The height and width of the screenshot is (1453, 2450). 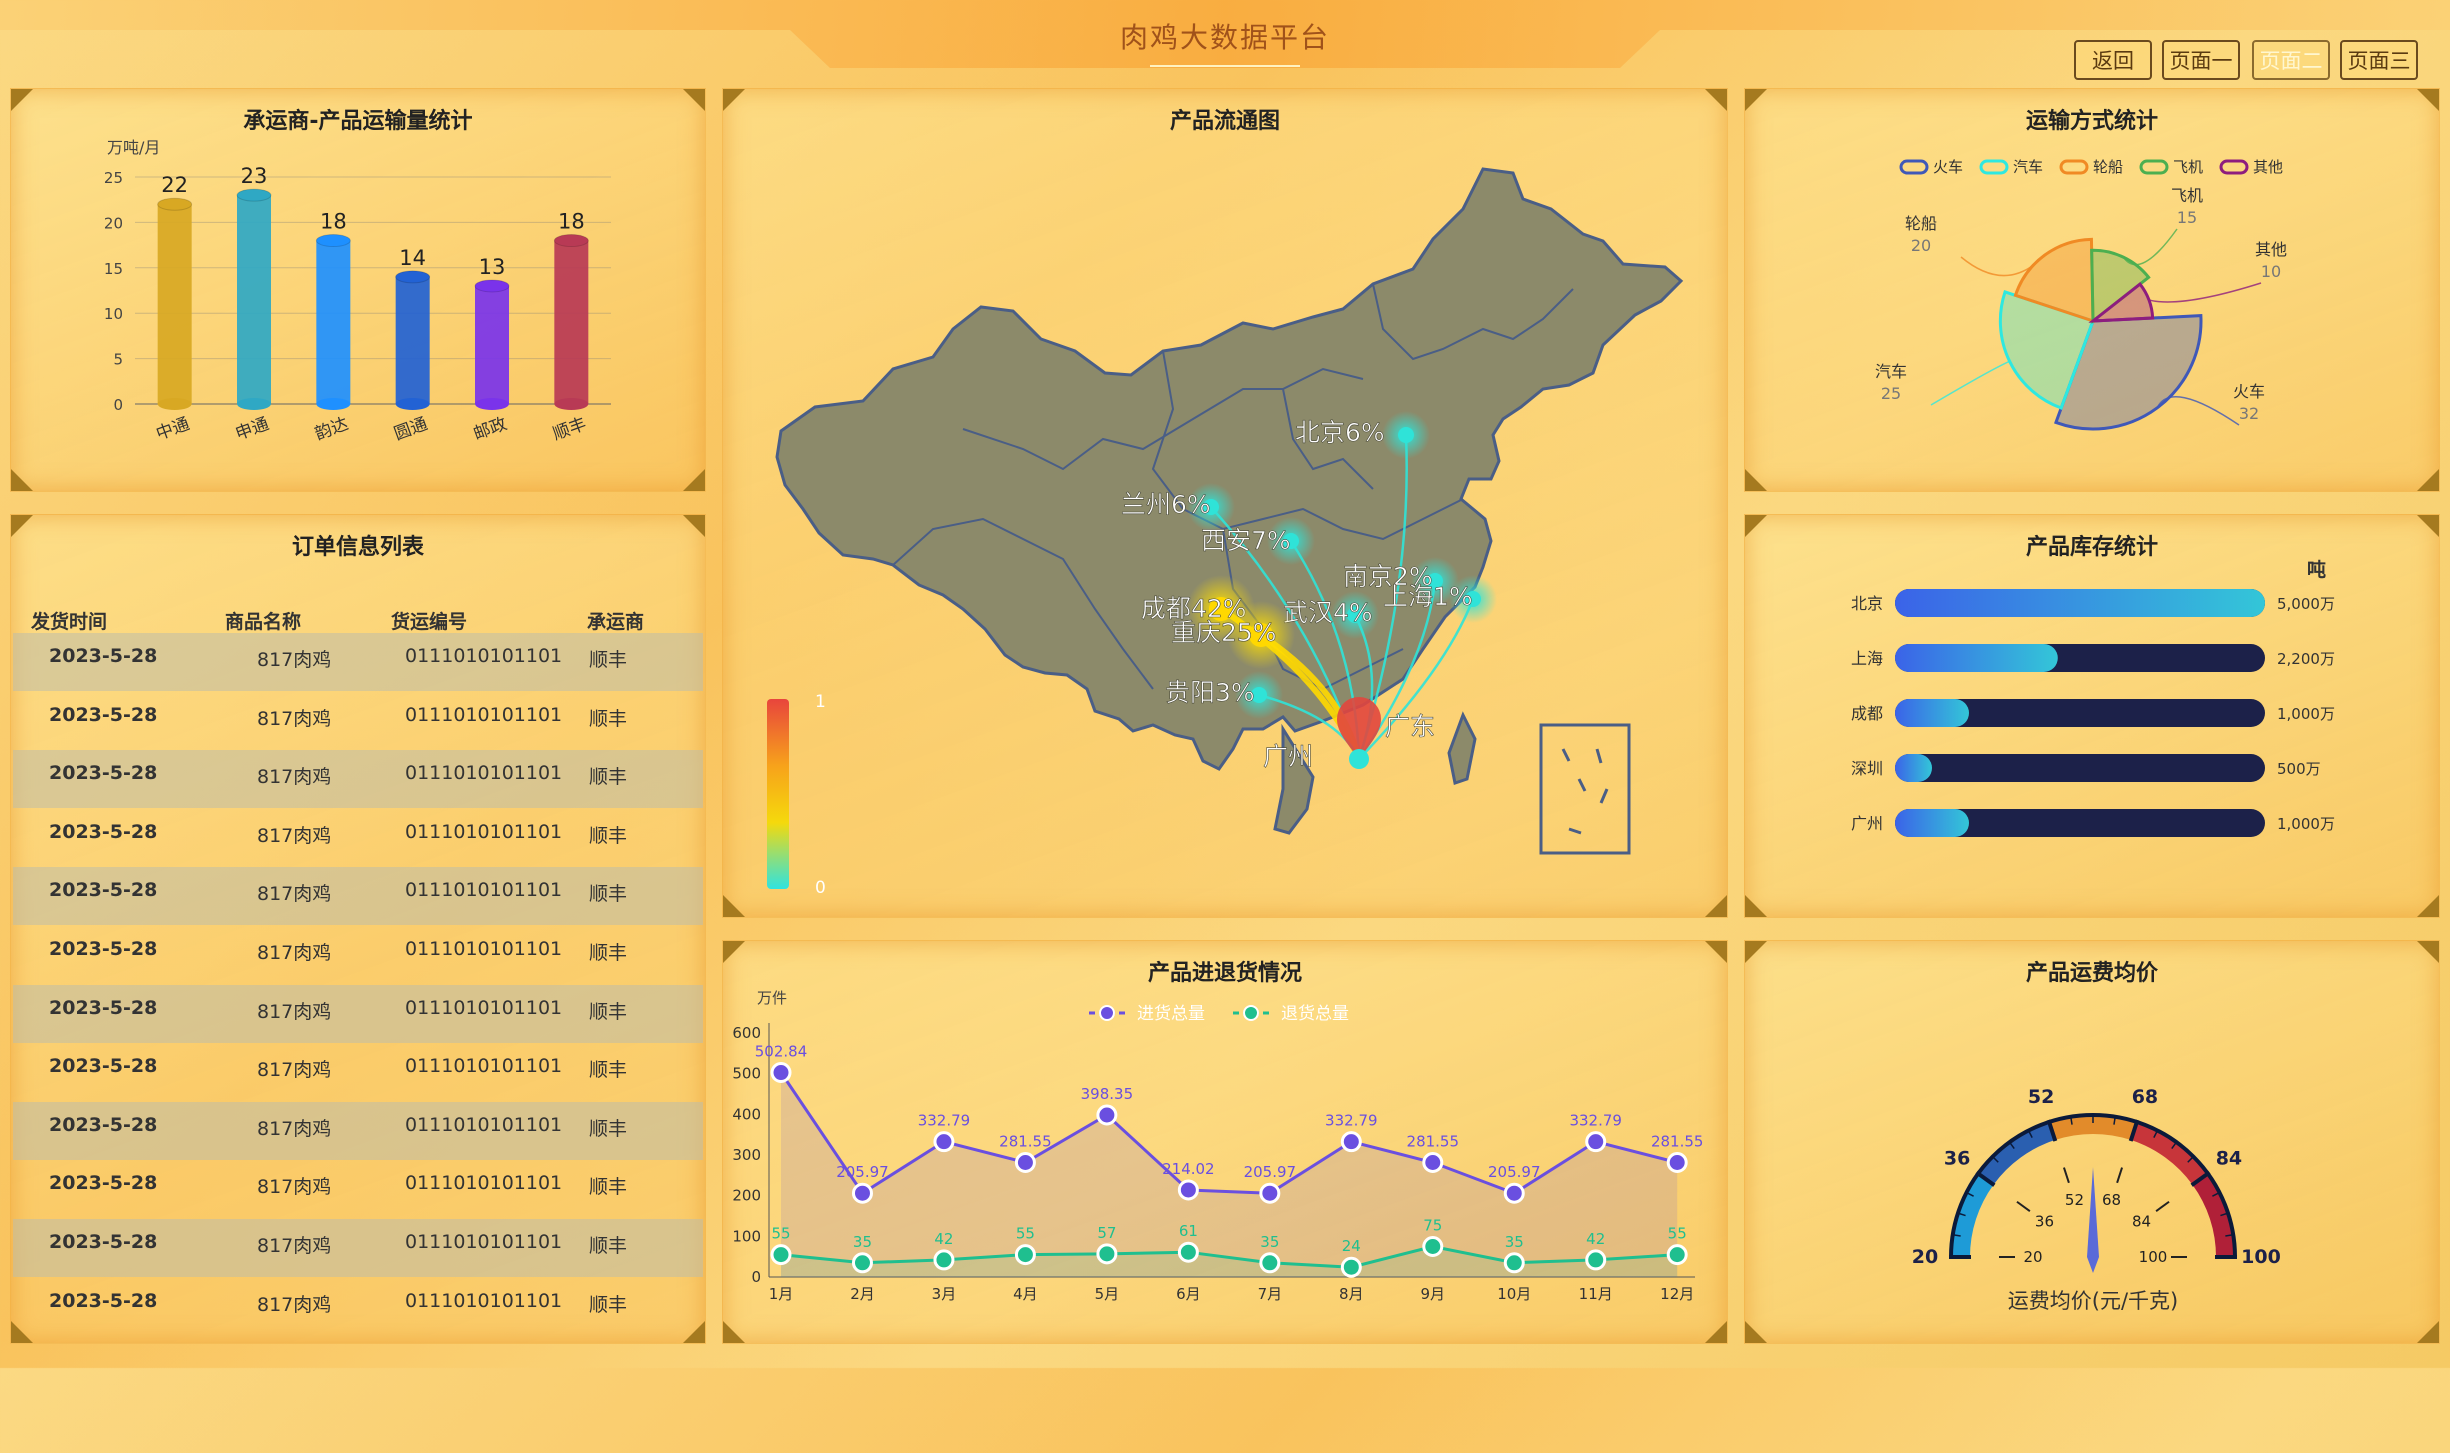 What do you see at coordinates (2261, 1257) in the screenshot?
I see `gauge-outer-label: 100` at bounding box center [2261, 1257].